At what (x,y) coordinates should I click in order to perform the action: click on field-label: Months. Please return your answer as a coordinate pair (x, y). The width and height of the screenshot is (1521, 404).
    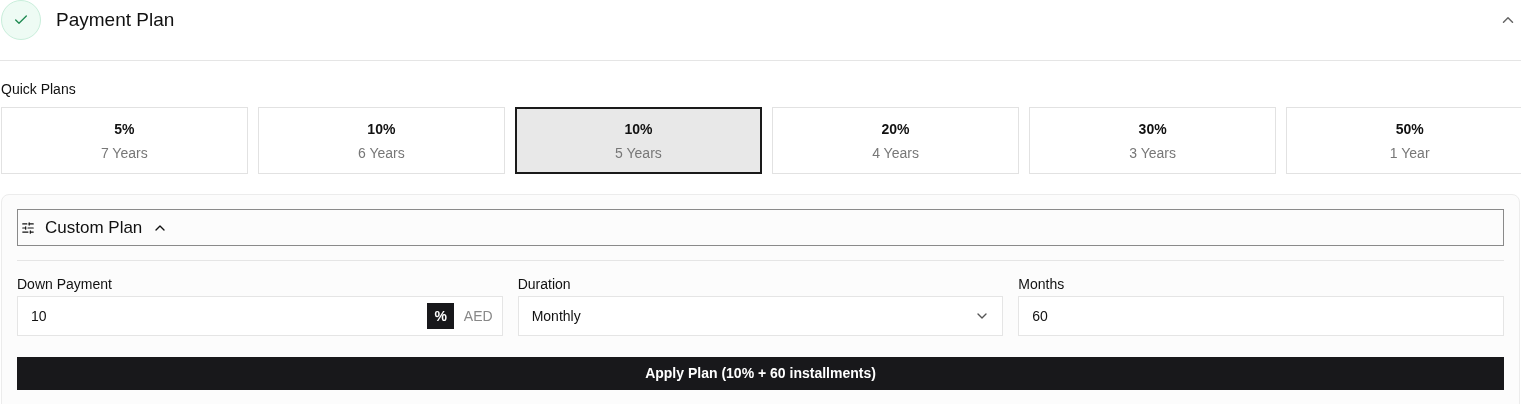
    Looking at the image, I should click on (1042, 284).